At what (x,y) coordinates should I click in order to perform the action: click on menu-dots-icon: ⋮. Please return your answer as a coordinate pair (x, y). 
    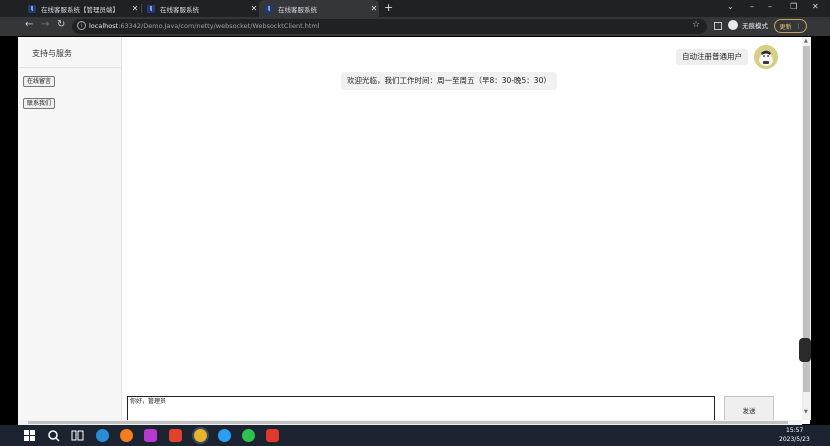
    Looking at the image, I should click on (798, 26).